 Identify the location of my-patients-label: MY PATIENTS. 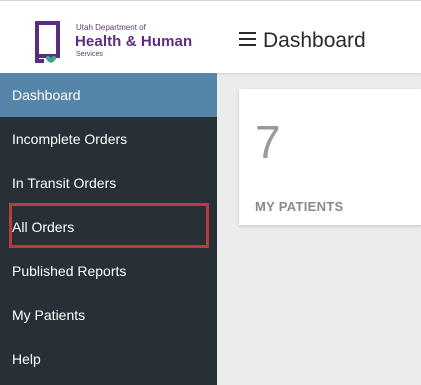
(299, 206).